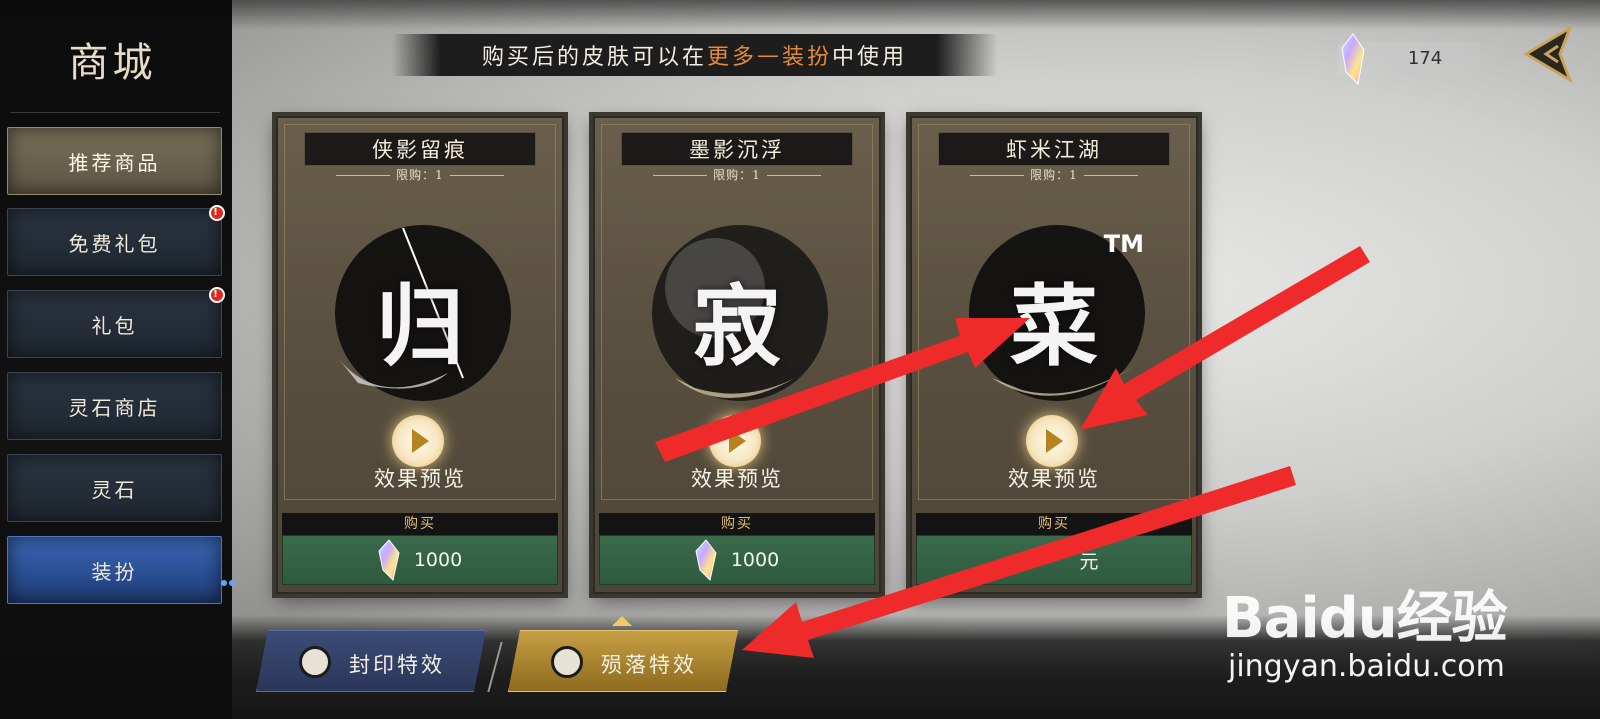 Image resolution: width=1600 pixels, height=719 pixels. Describe the element at coordinates (594, 57) in the screenshot. I see `banner-text: 购买后的皮肤可以在` at that location.